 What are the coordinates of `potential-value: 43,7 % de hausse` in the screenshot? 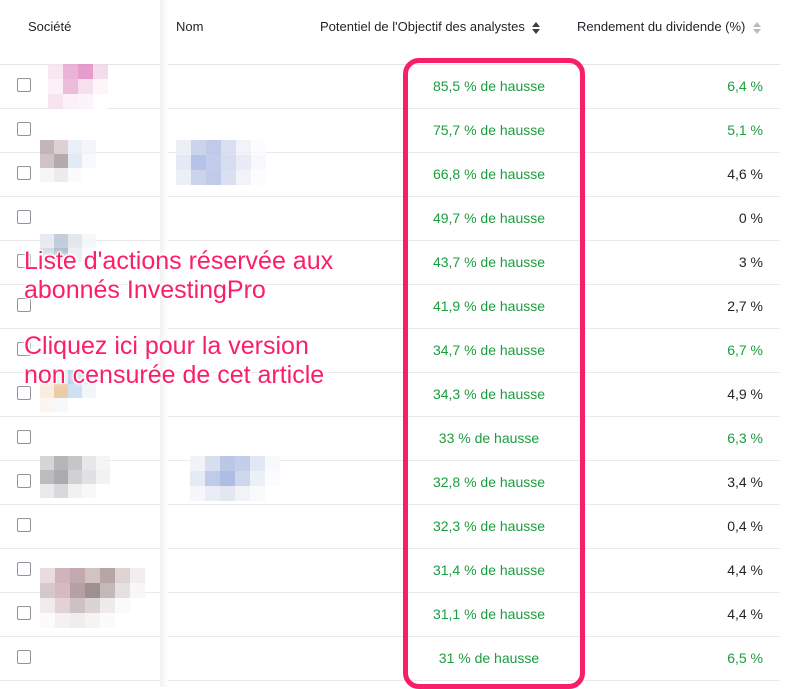 It's located at (489, 262).